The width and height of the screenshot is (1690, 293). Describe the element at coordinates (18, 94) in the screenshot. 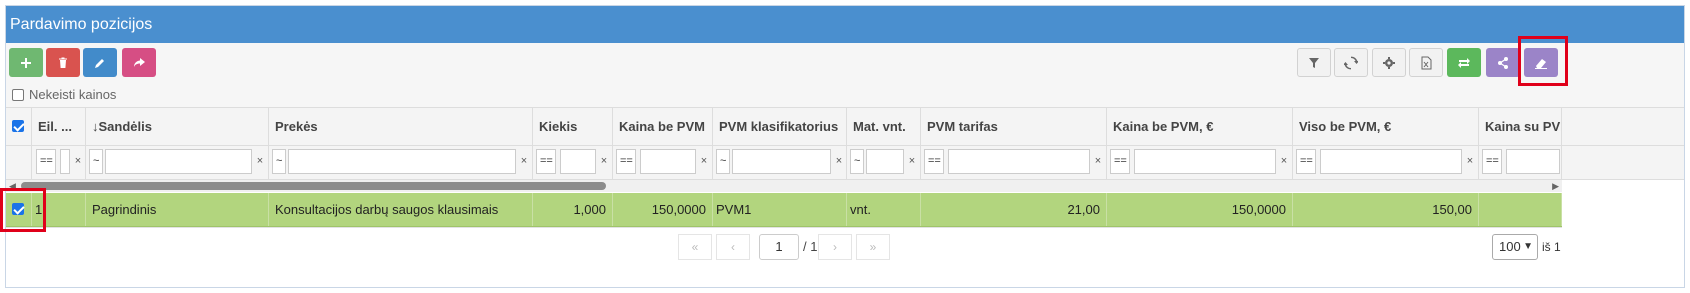

I see `keep-prices-checkbox` at that location.